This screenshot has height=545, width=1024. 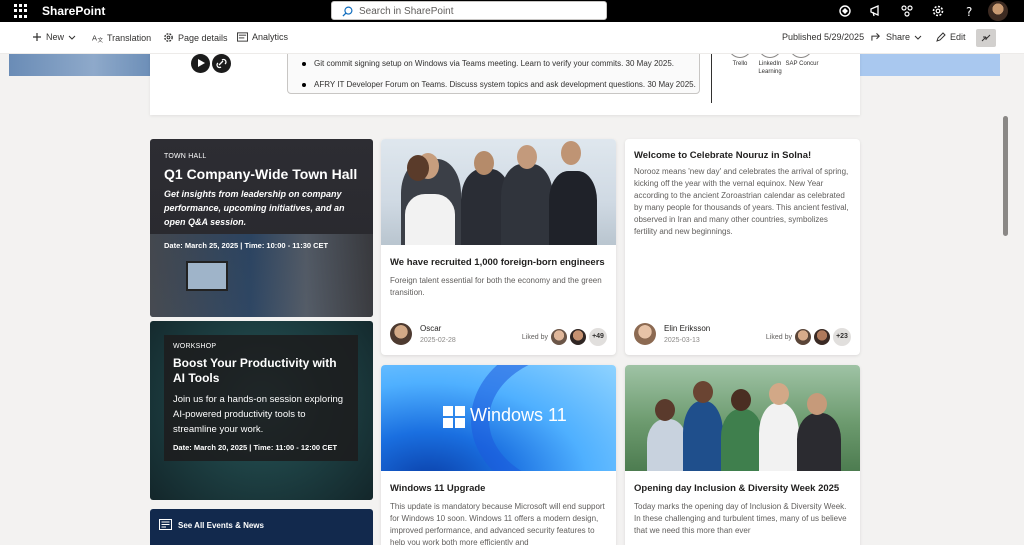 What do you see at coordinates (221, 63) in the screenshot?
I see `link-icon` at bounding box center [221, 63].